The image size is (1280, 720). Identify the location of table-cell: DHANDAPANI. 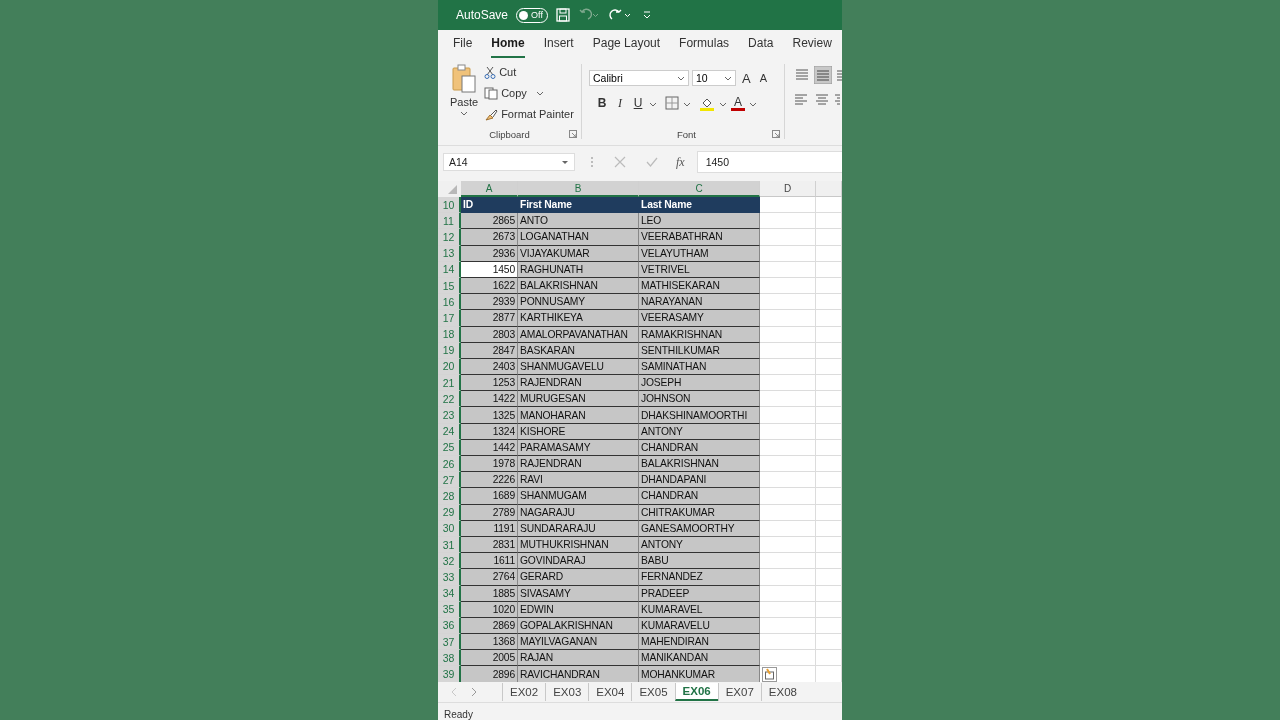
(699, 480).